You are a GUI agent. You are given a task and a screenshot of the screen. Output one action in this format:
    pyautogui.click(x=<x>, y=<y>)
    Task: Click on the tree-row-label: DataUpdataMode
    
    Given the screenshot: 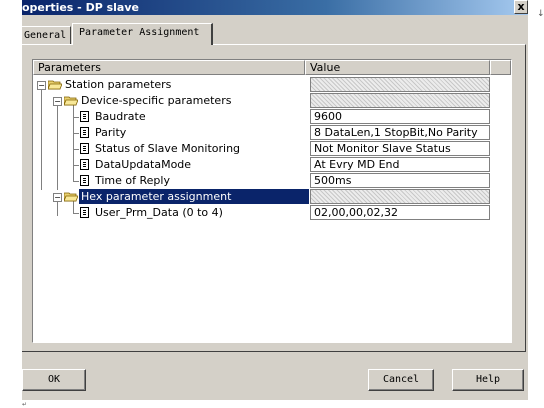 What is the action you would take?
    pyautogui.click(x=143, y=164)
    